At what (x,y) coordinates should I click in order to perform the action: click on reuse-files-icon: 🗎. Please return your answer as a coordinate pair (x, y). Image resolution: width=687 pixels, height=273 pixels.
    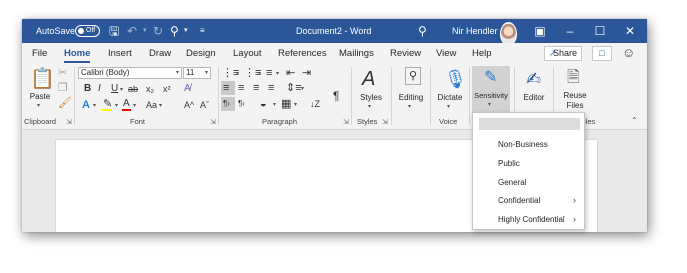
    Looking at the image, I should click on (573, 77).